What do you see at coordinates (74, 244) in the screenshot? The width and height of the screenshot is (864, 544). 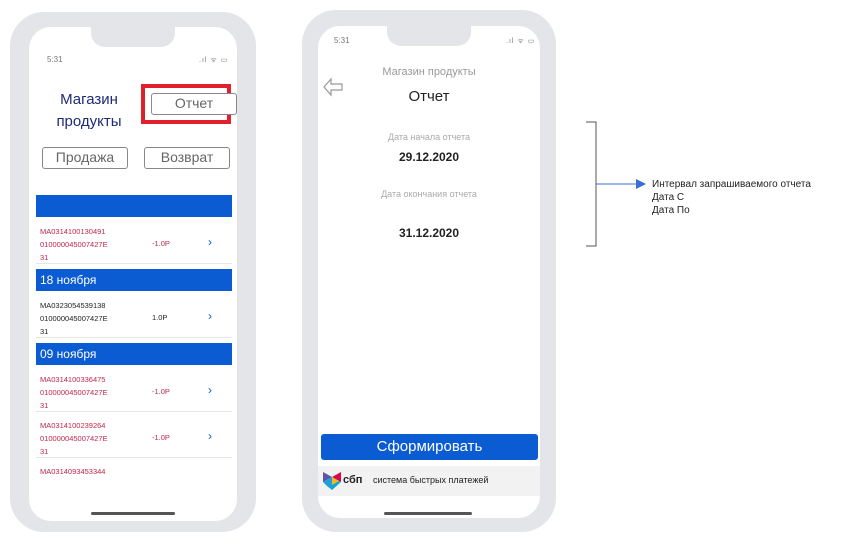 I see `transaction-code: МА0314100130491 010000045007427Е 31` at bounding box center [74, 244].